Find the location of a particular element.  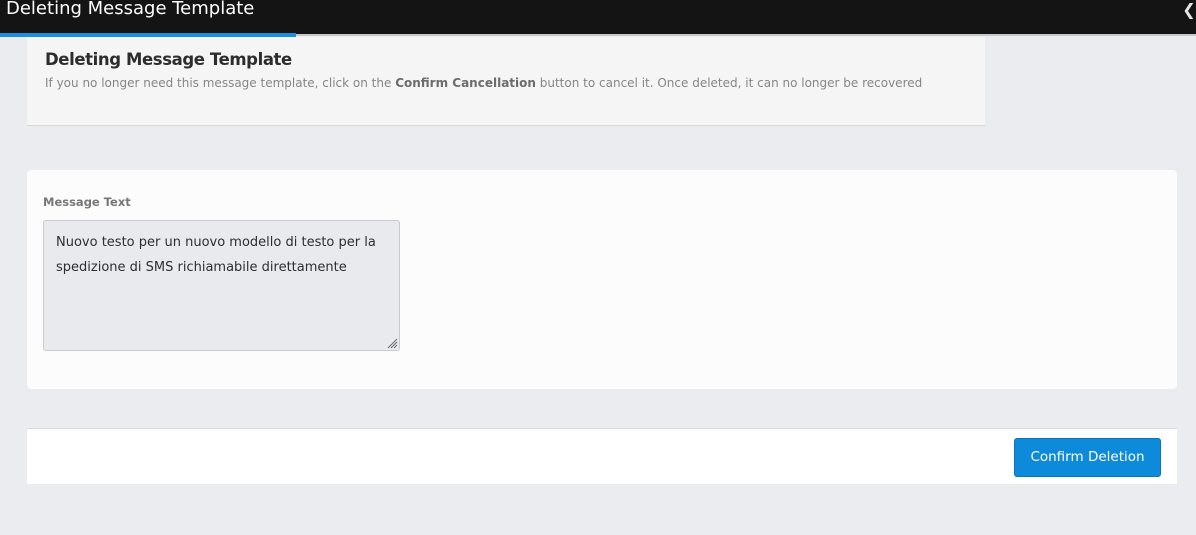

confirm-deletion-button: Confirm Deletion is located at coordinates (1087, 457).